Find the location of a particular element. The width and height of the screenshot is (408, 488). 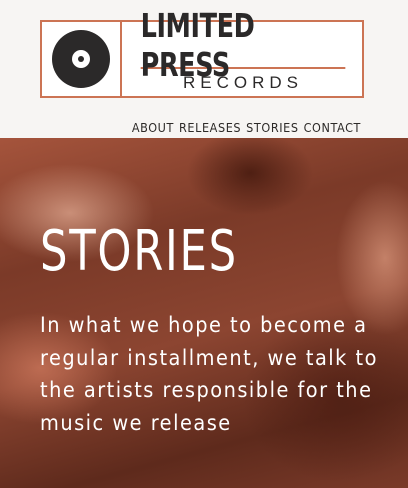

vinyl-record-icon is located at coordinates (81, 59).